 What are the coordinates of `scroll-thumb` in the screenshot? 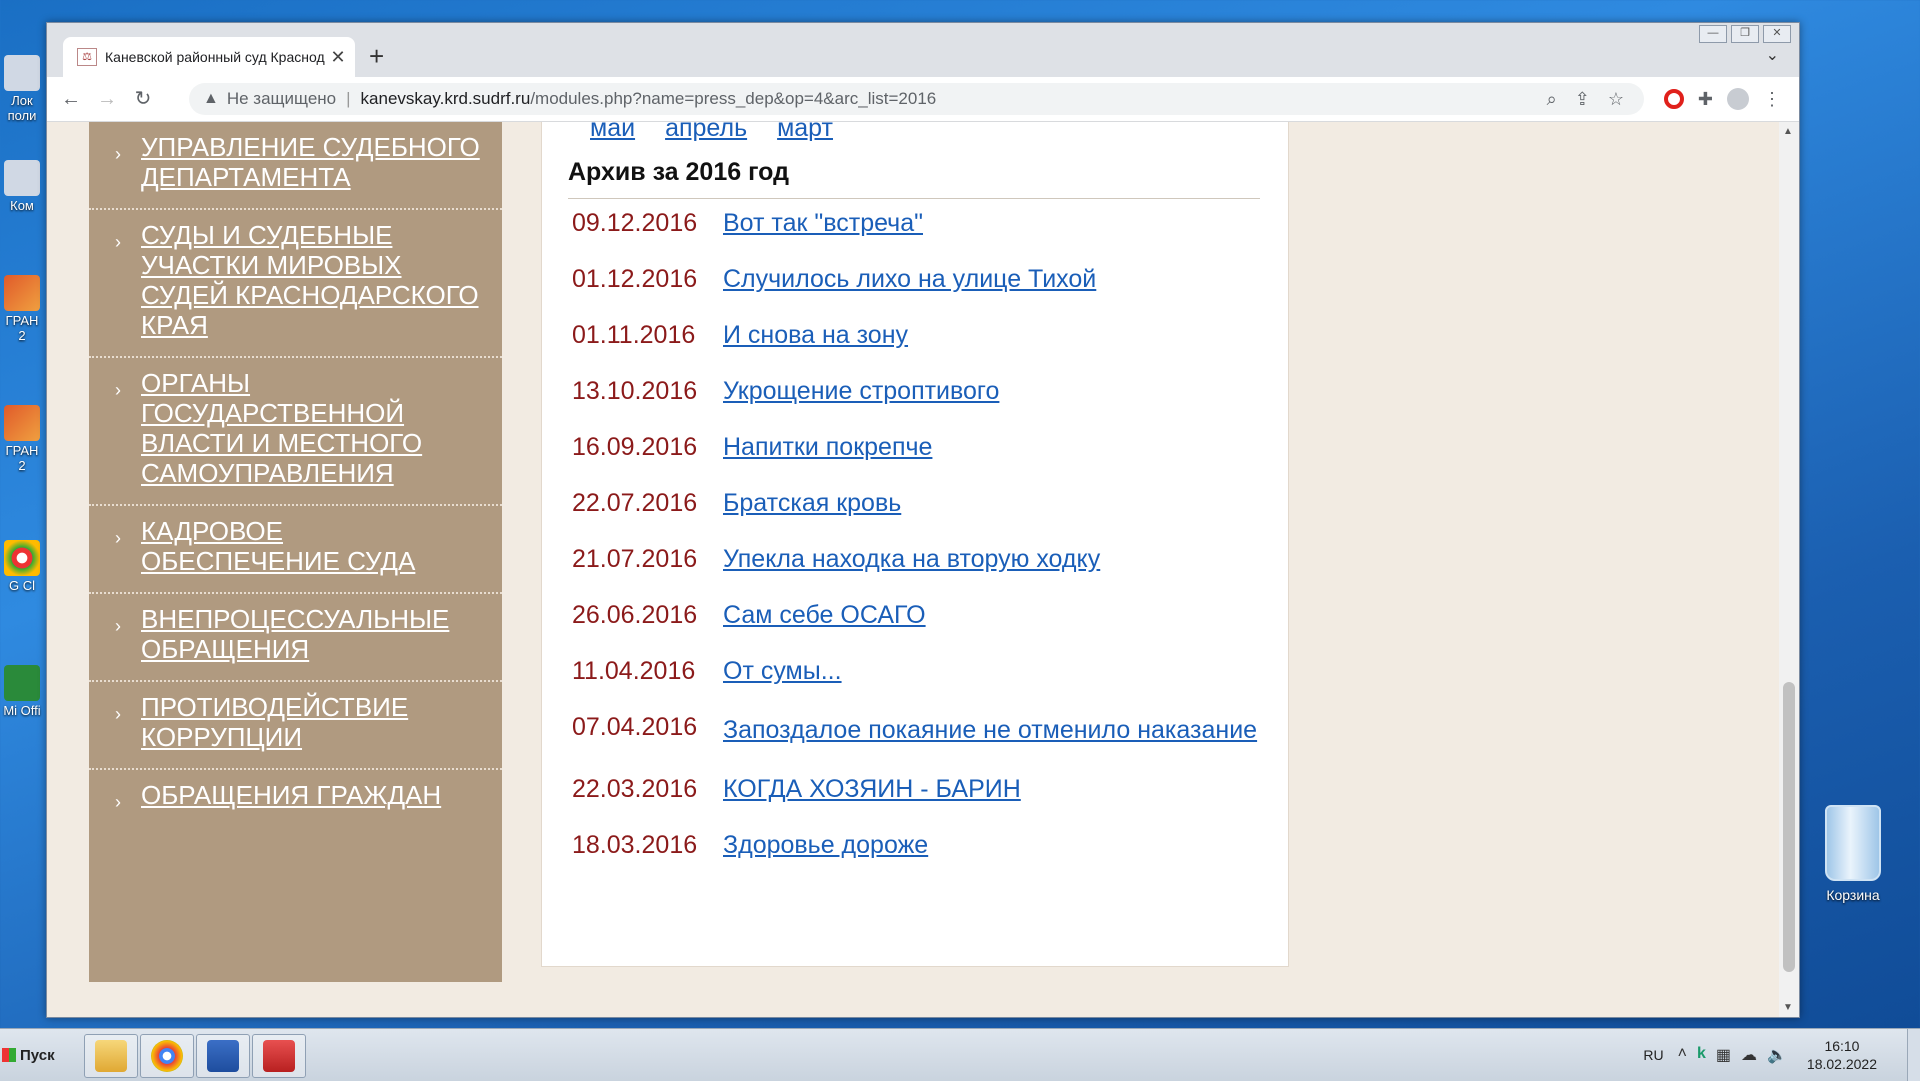 It's located at (1789, 827).